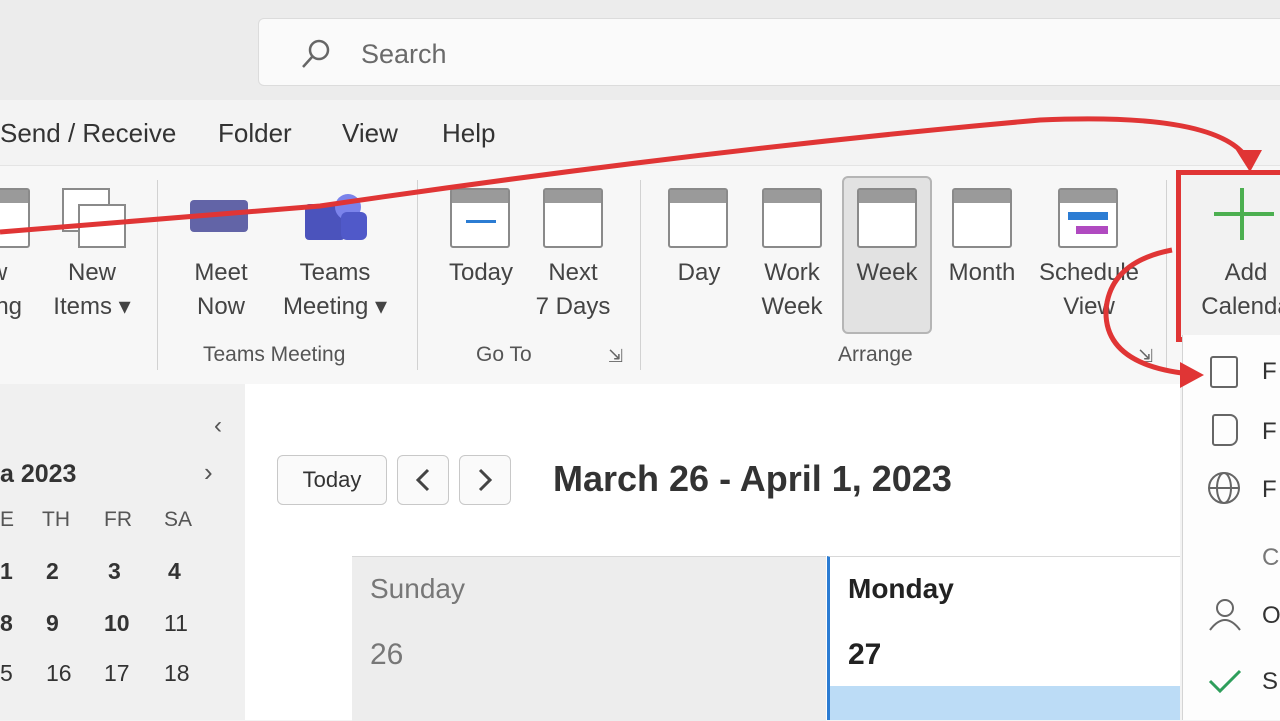 This screenshot has width=1280, height=721. What do you see at coordinates (255, 133) in the screenshot?
I see `menu-folder: Folder` at bounding box center [255, 133].